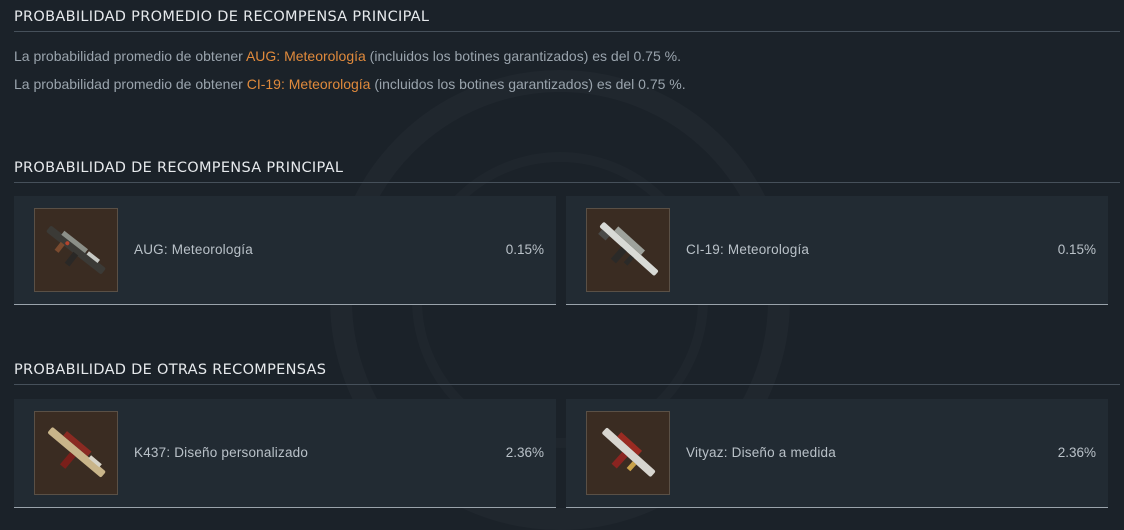  Describe the element at coordinates (285, 250) in the screenshot. I see `reward-card-aug: AUG: Meteorología 0.15%` at that location.